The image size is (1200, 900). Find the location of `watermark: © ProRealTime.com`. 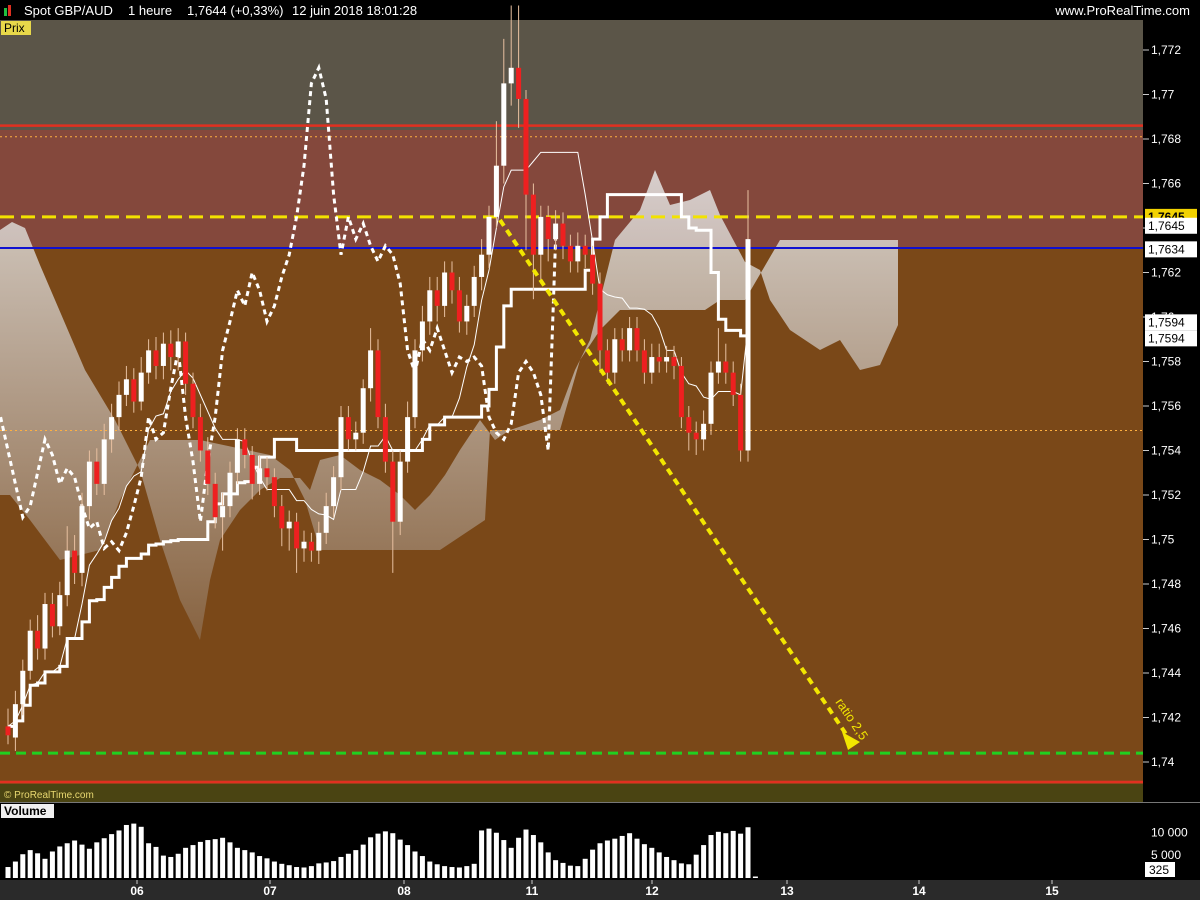

watermark: © ProRealTime.com is located at coordinates (49, 795).